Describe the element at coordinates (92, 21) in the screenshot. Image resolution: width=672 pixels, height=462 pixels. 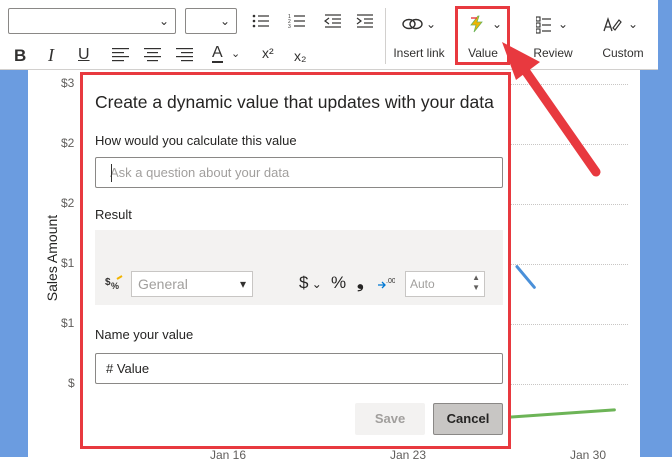
I see `font-family-dropdown: ⌄` at that location.